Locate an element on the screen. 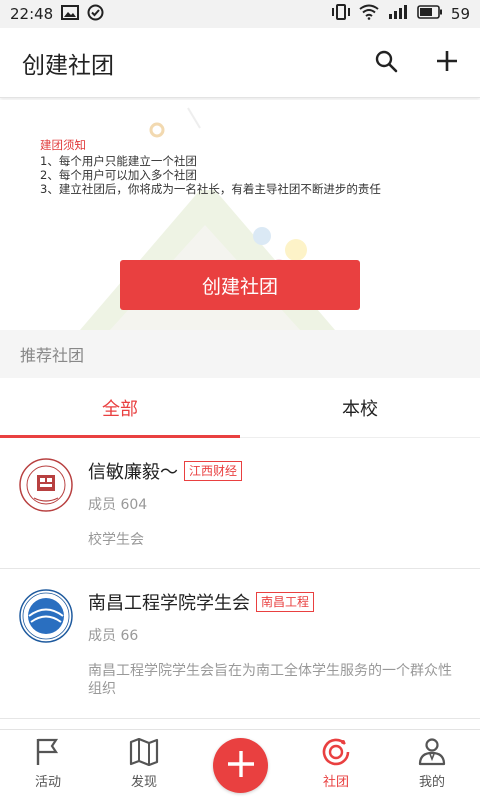 The width and height of the screenshot is (480, 800). battery-level: 59 is located at coordinates (460, 14).